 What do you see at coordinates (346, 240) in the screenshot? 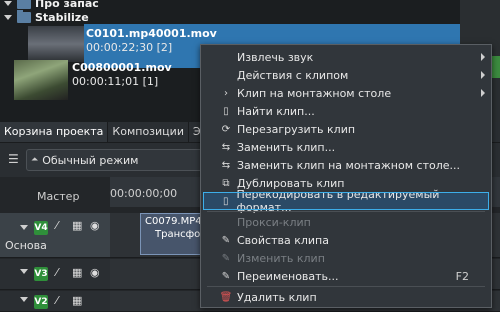
I see `menu-item-clip-properties: ✎ Свойства клипа` at bounding box center [346, 240].